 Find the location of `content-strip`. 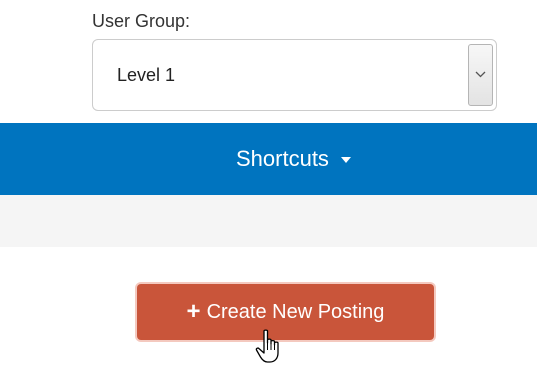

content-strip is located at coordinates (268, 221).